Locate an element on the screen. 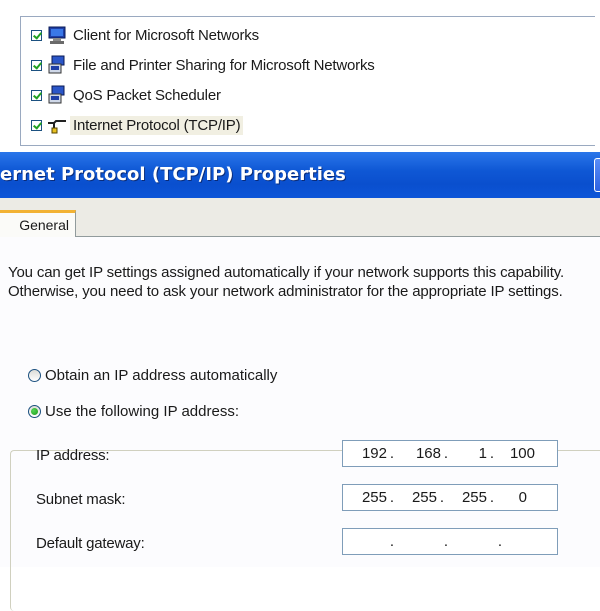 The height and width of the screenshot is (611, 600). component-item-client: Client for Microsoft Networks is located at coordinates (146, 35).